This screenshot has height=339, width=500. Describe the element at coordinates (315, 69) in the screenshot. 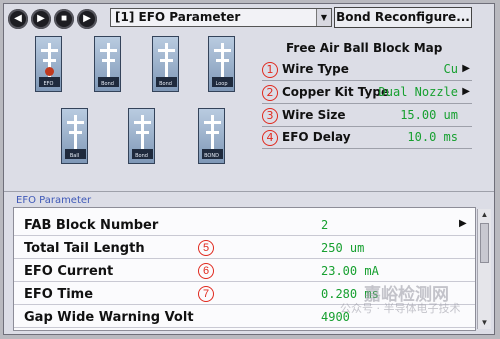

I see `wire-type-label: Wire Type` at that location.